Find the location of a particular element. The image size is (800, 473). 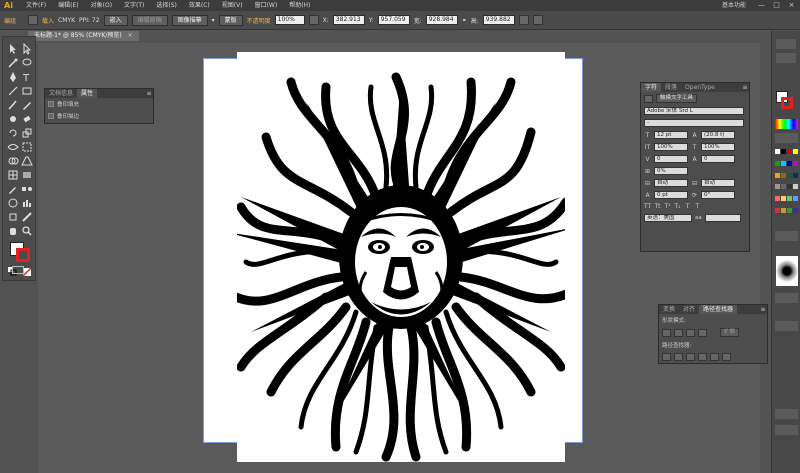

menu-select: 选择(S) is located at coordinates (166, 5).